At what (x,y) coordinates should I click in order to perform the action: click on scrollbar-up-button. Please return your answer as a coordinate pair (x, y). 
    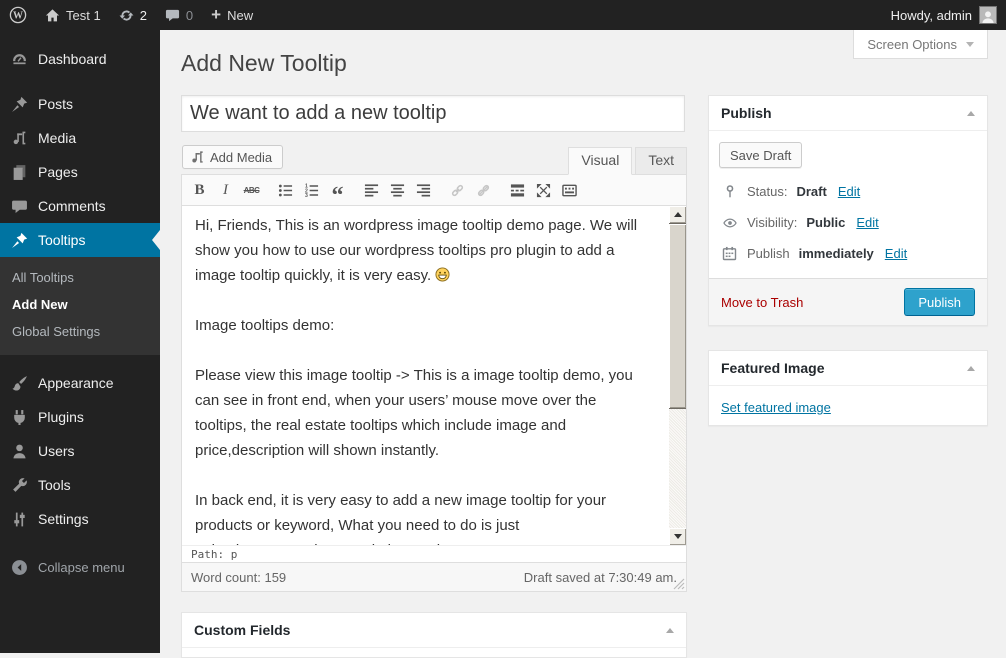
    Looking at the image, I should click on (677, 214).